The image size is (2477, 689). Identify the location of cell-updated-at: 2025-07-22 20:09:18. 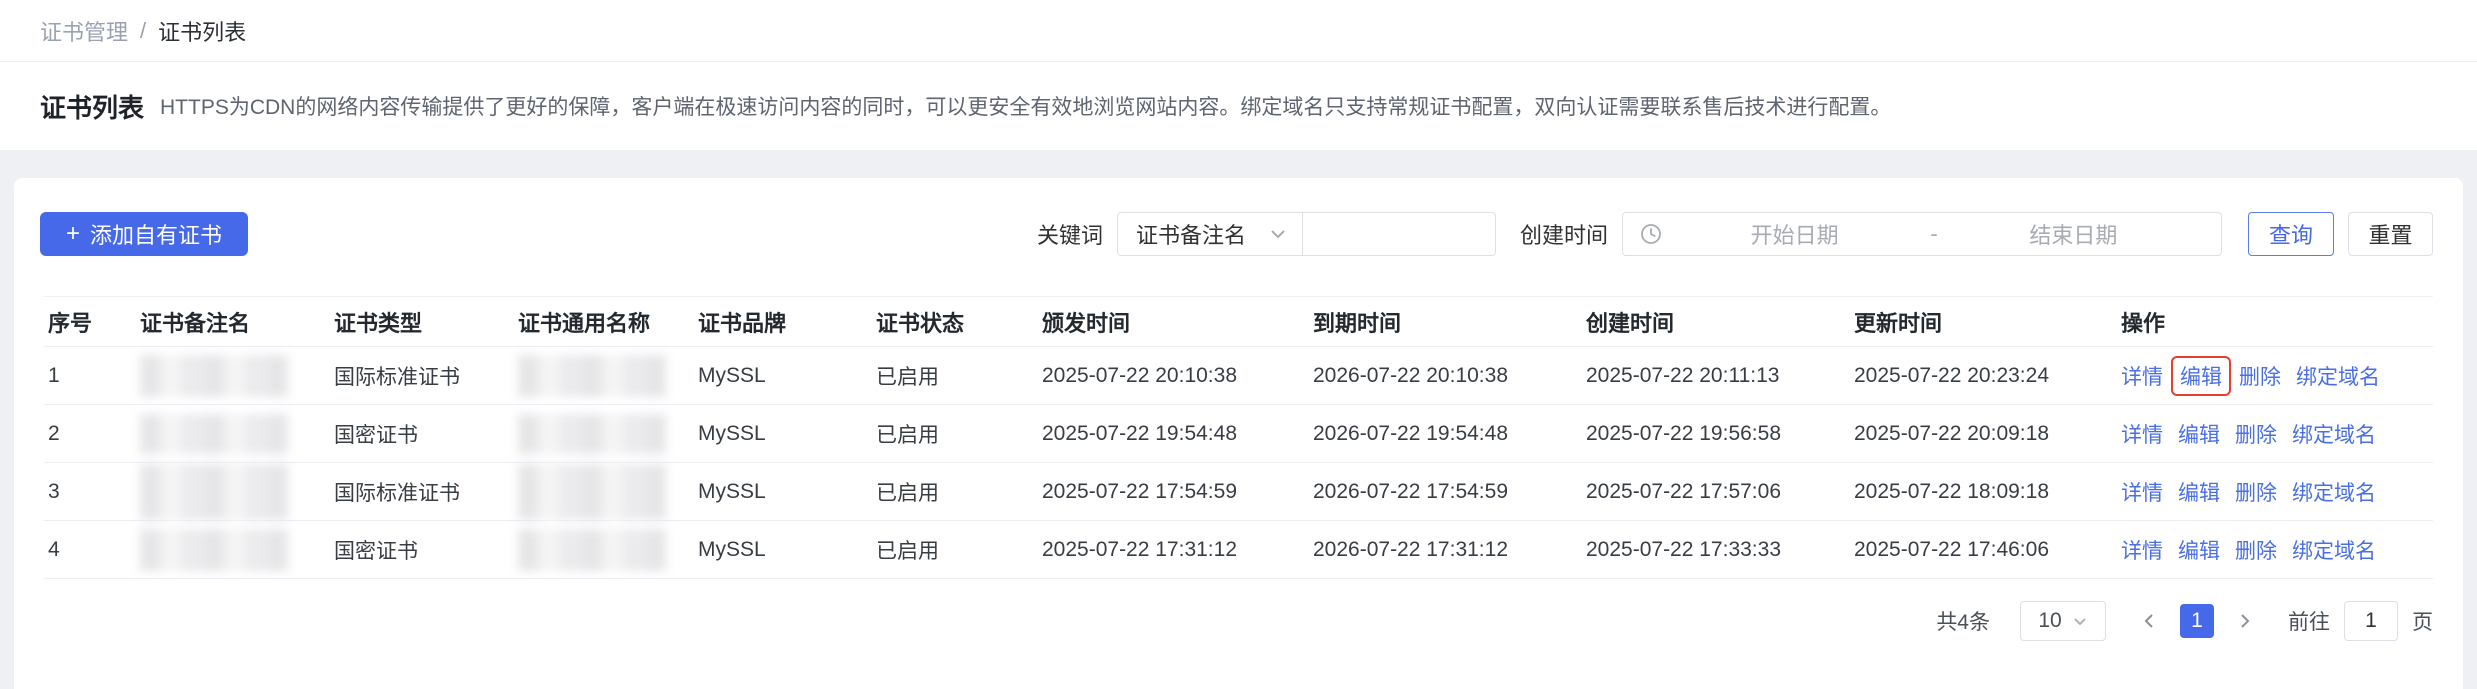
(1983, 433).